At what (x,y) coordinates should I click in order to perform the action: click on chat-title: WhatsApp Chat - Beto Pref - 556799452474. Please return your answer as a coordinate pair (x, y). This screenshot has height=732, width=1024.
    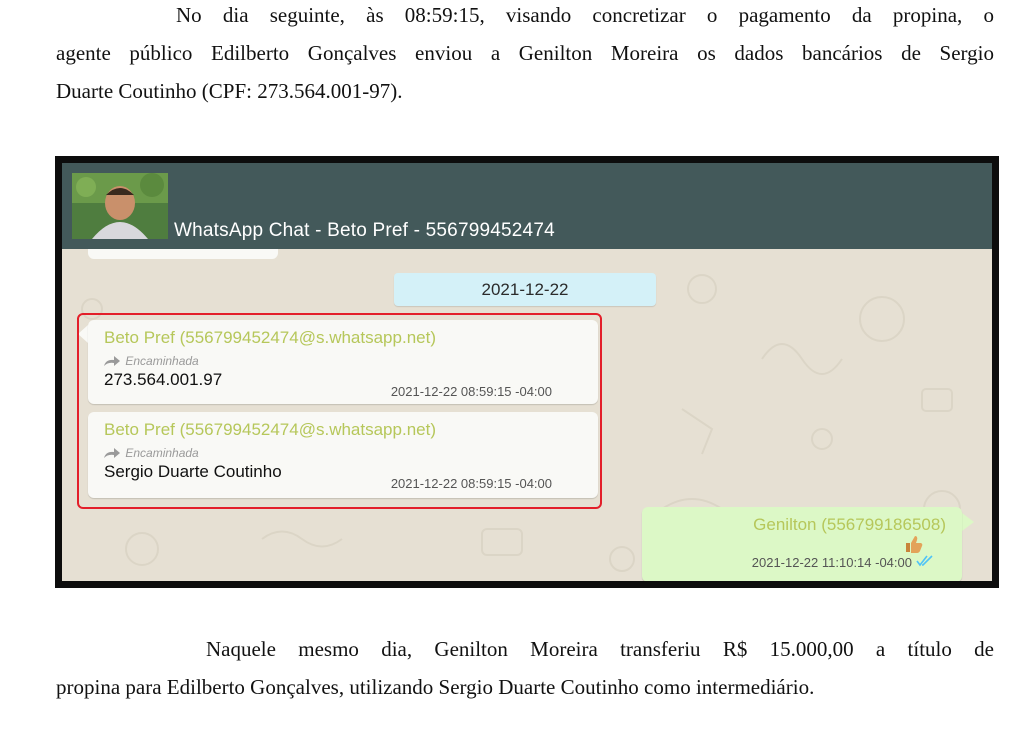
    Looking at the image, I should click on (364, 230).